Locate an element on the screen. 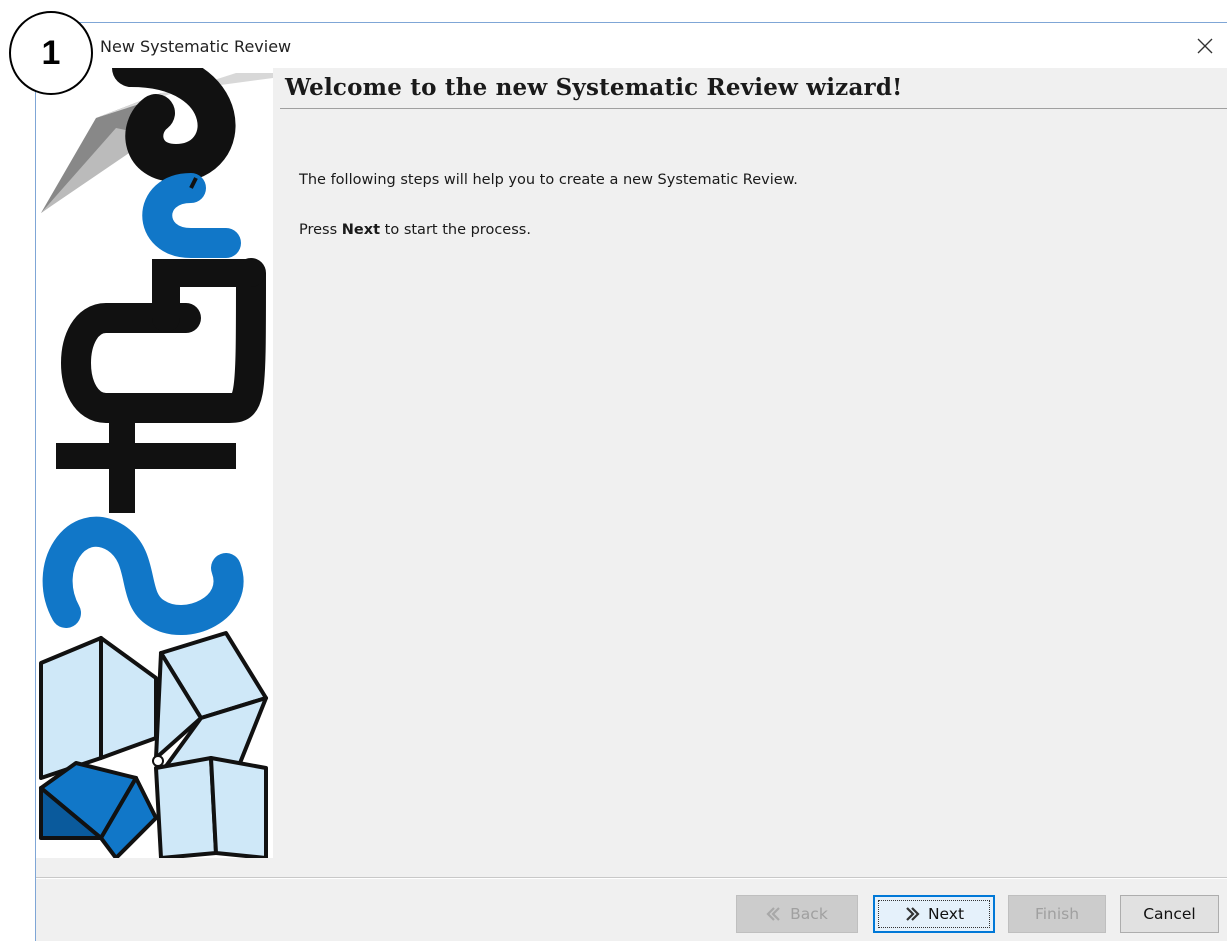  back-button-label: Back is located at coordinates (809, 914).